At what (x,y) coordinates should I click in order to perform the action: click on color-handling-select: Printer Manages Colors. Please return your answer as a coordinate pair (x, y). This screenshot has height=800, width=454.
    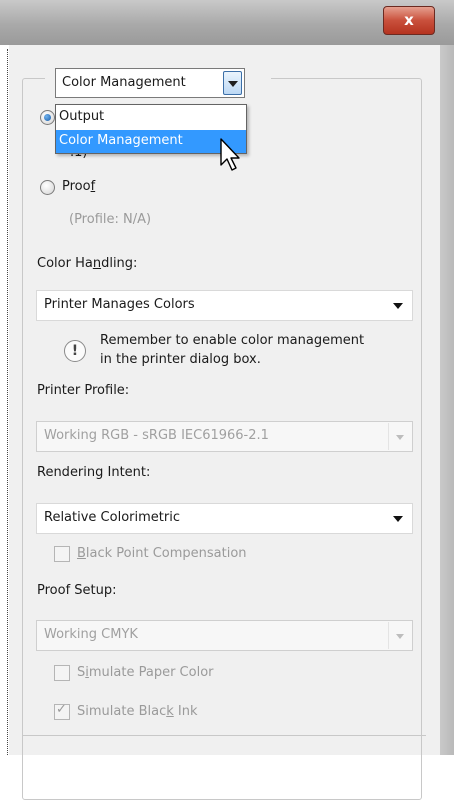
    Looking at the image, I should click on (224, 305).